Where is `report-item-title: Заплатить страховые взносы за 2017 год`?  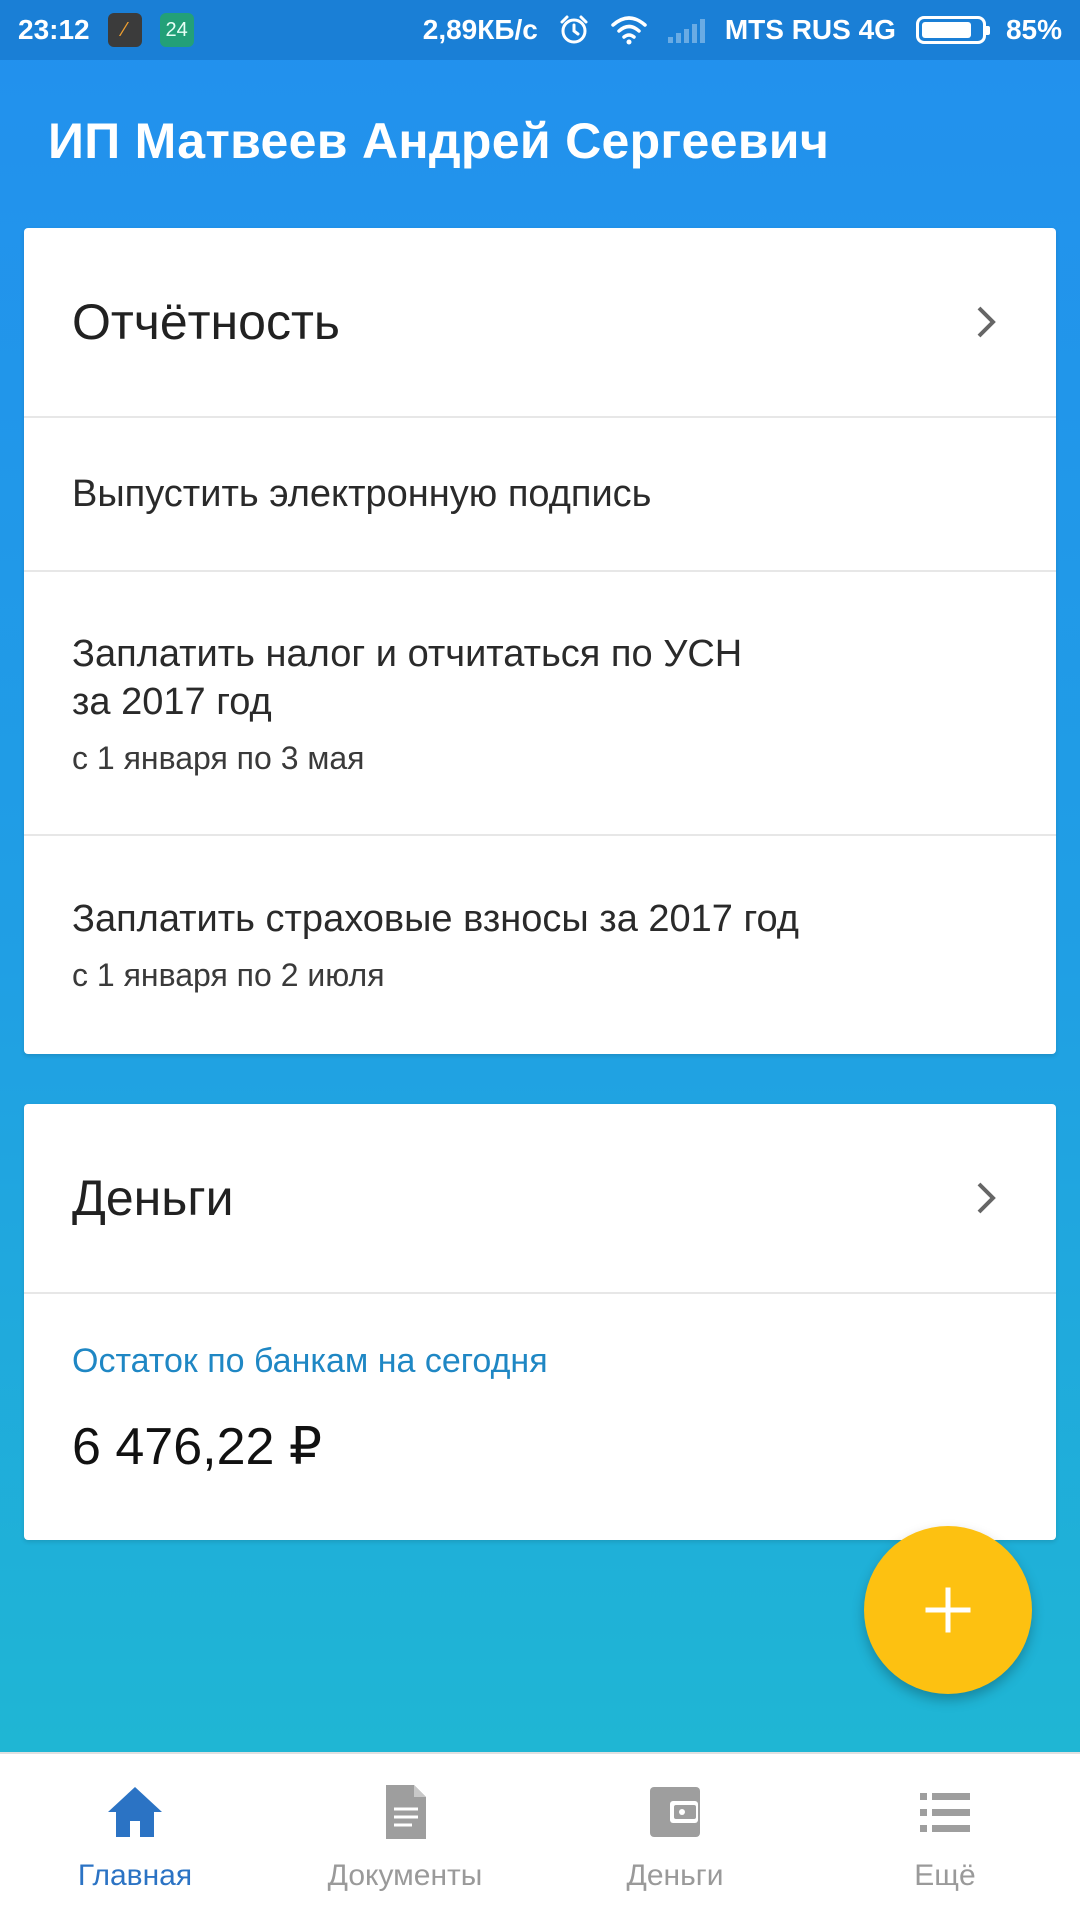
report-item-title: Заплатить страховые взносы за 2017 год is located at coordinates (435, 918).